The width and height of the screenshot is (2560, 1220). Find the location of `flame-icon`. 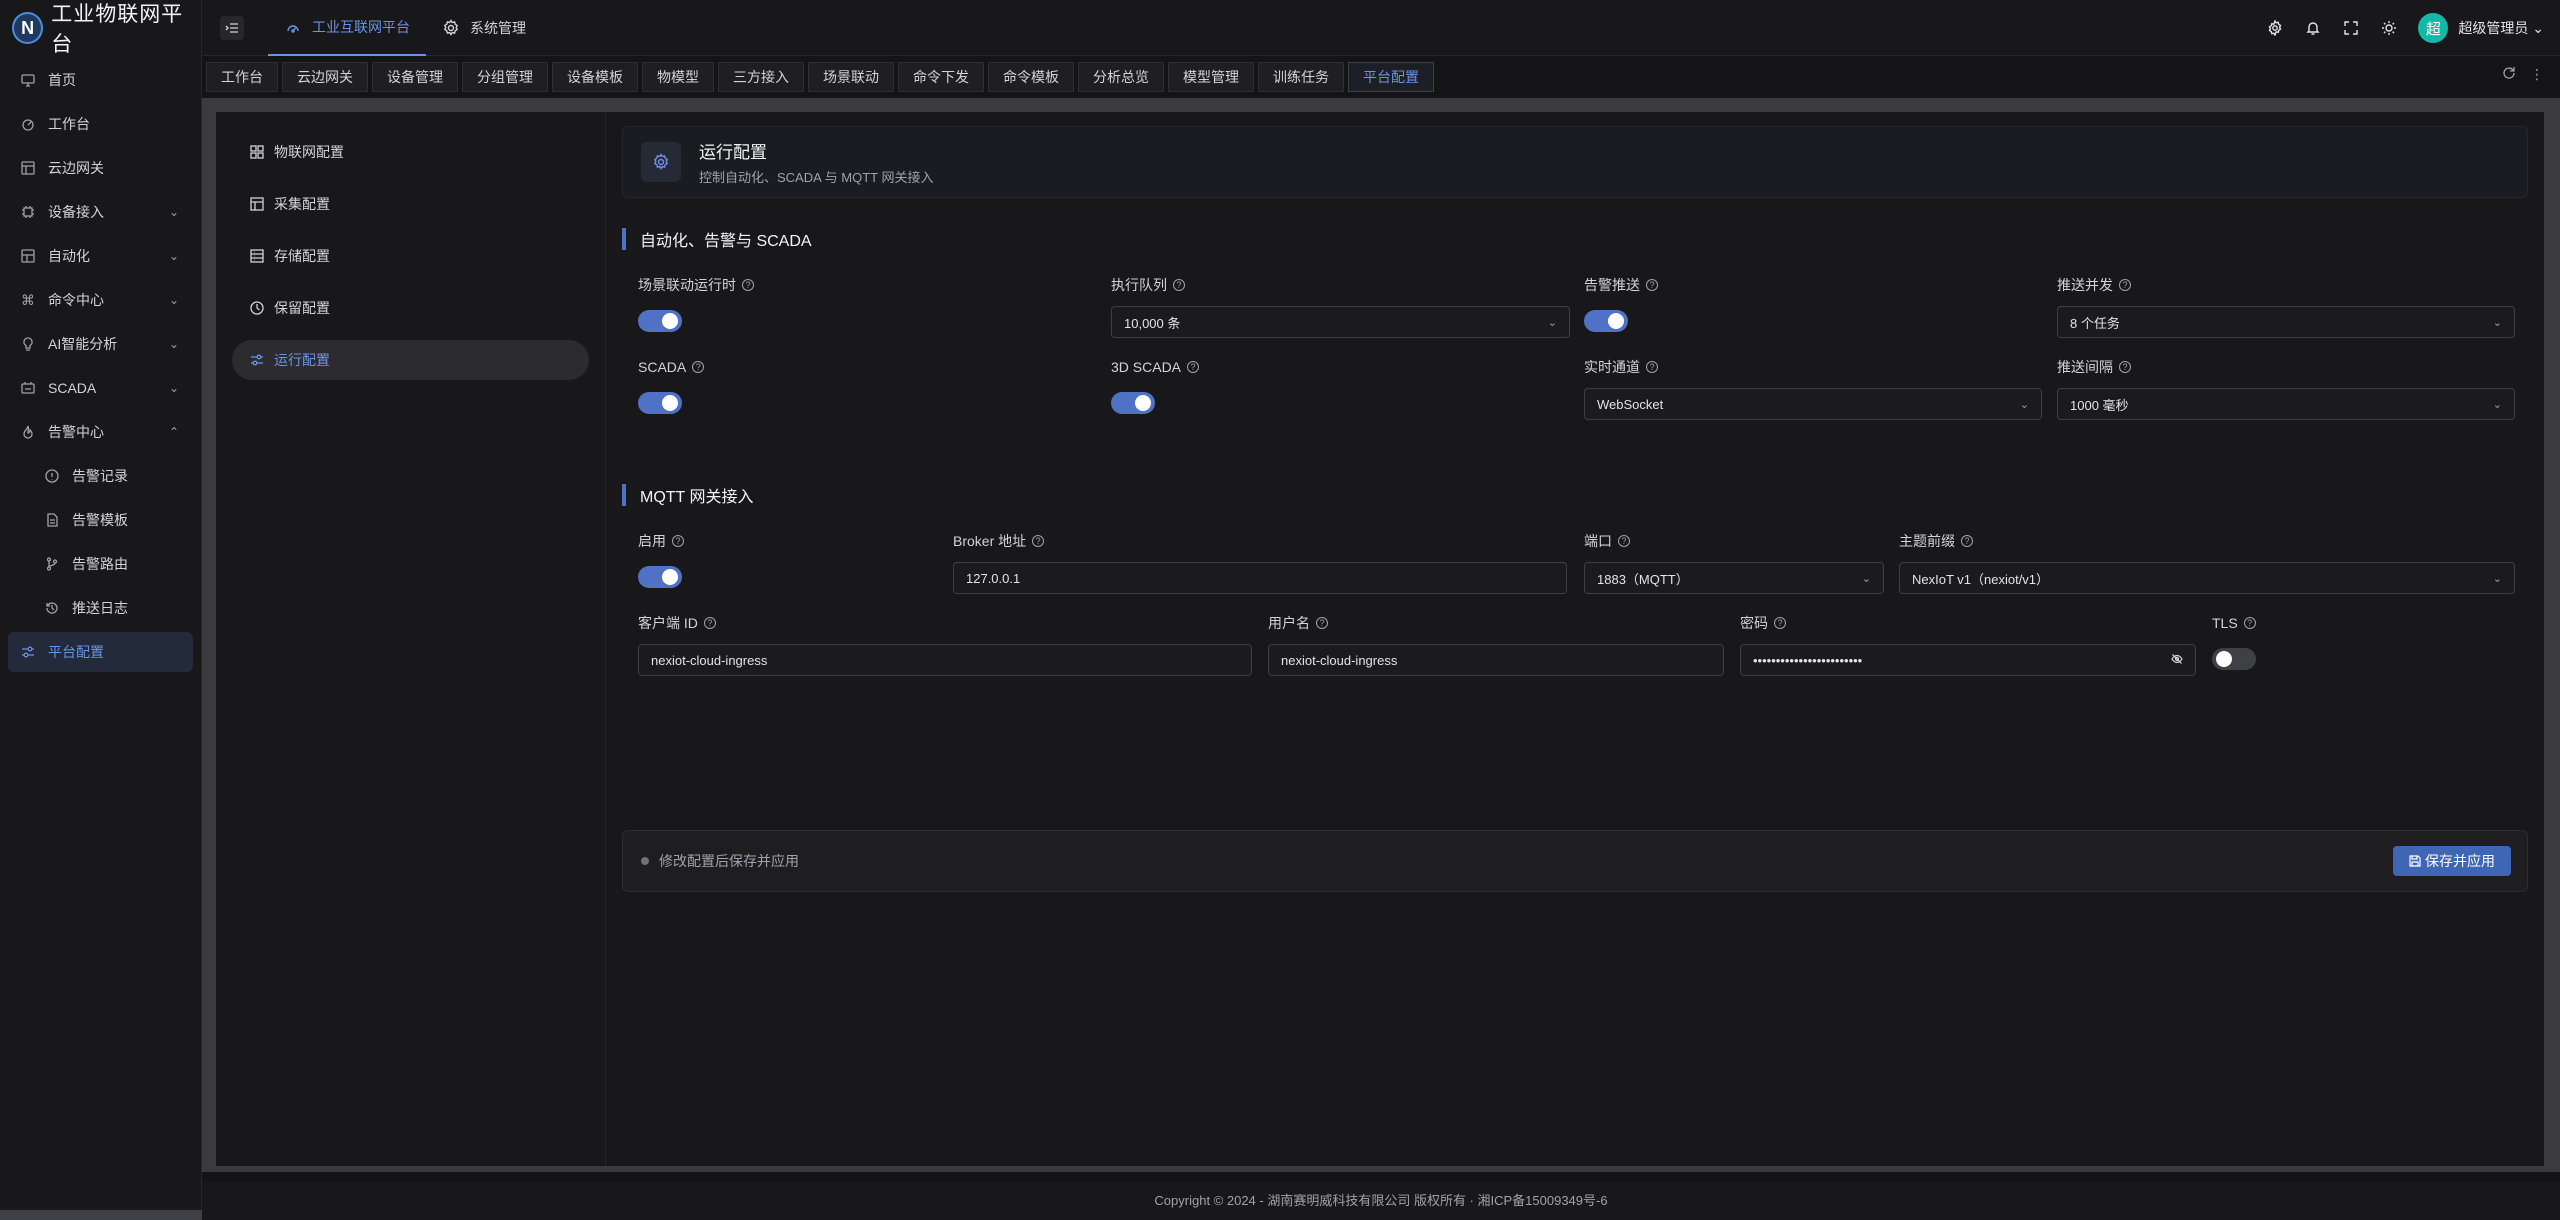

flame-icon is located at coordinates (28, 432).